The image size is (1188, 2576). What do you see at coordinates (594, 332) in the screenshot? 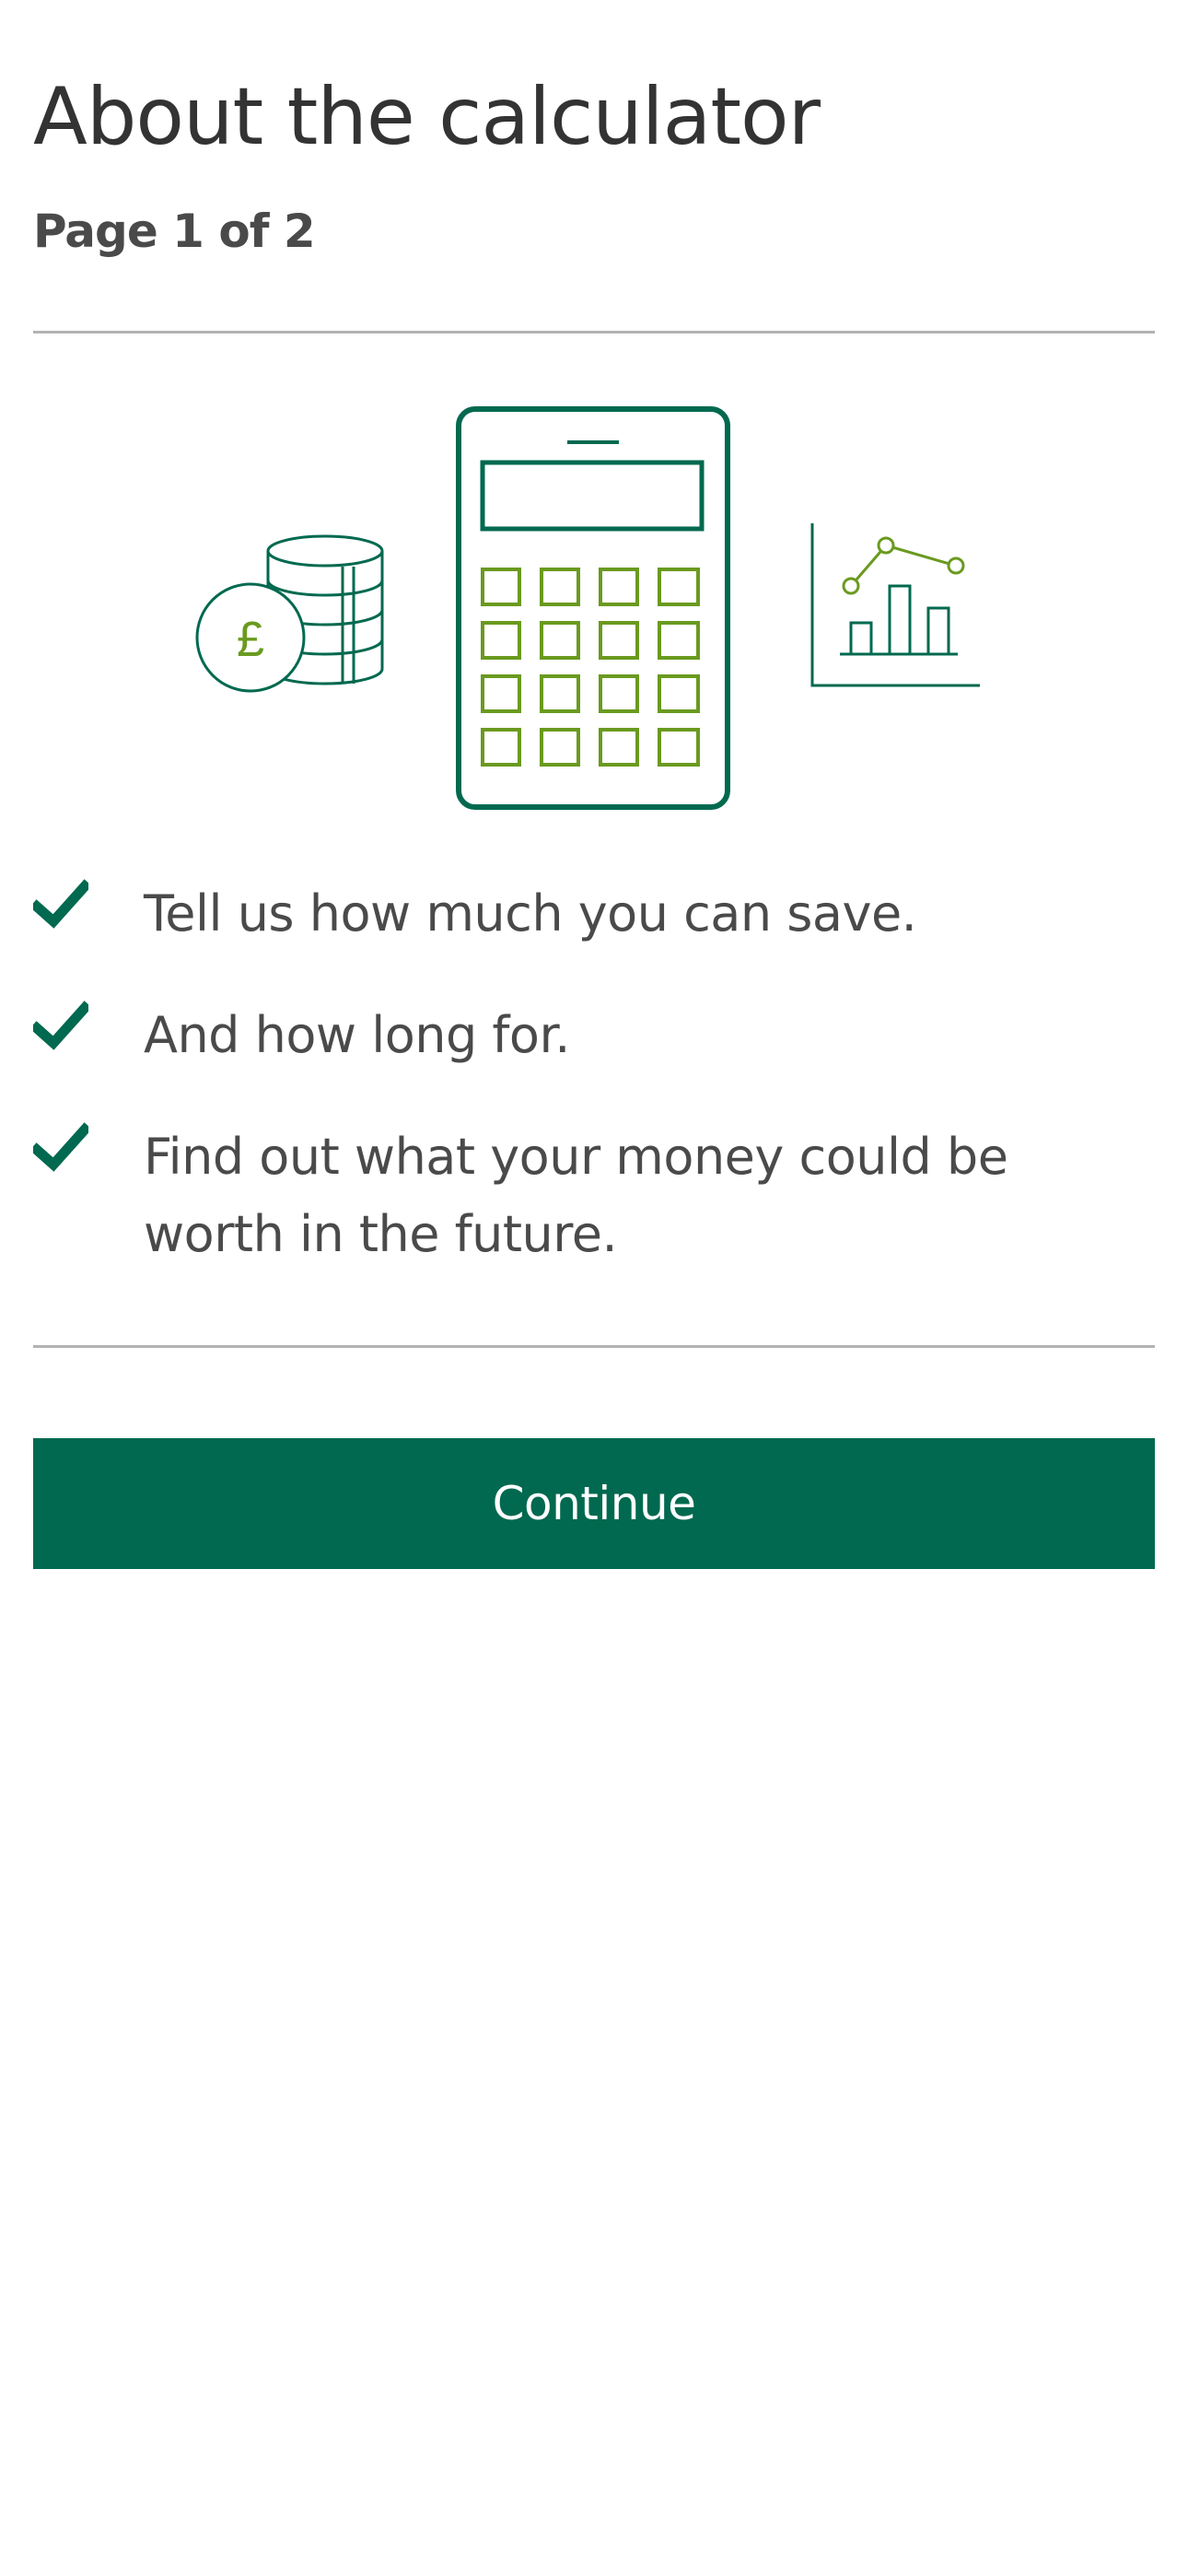
I see `top-divider` at bounding box center [594, 332].